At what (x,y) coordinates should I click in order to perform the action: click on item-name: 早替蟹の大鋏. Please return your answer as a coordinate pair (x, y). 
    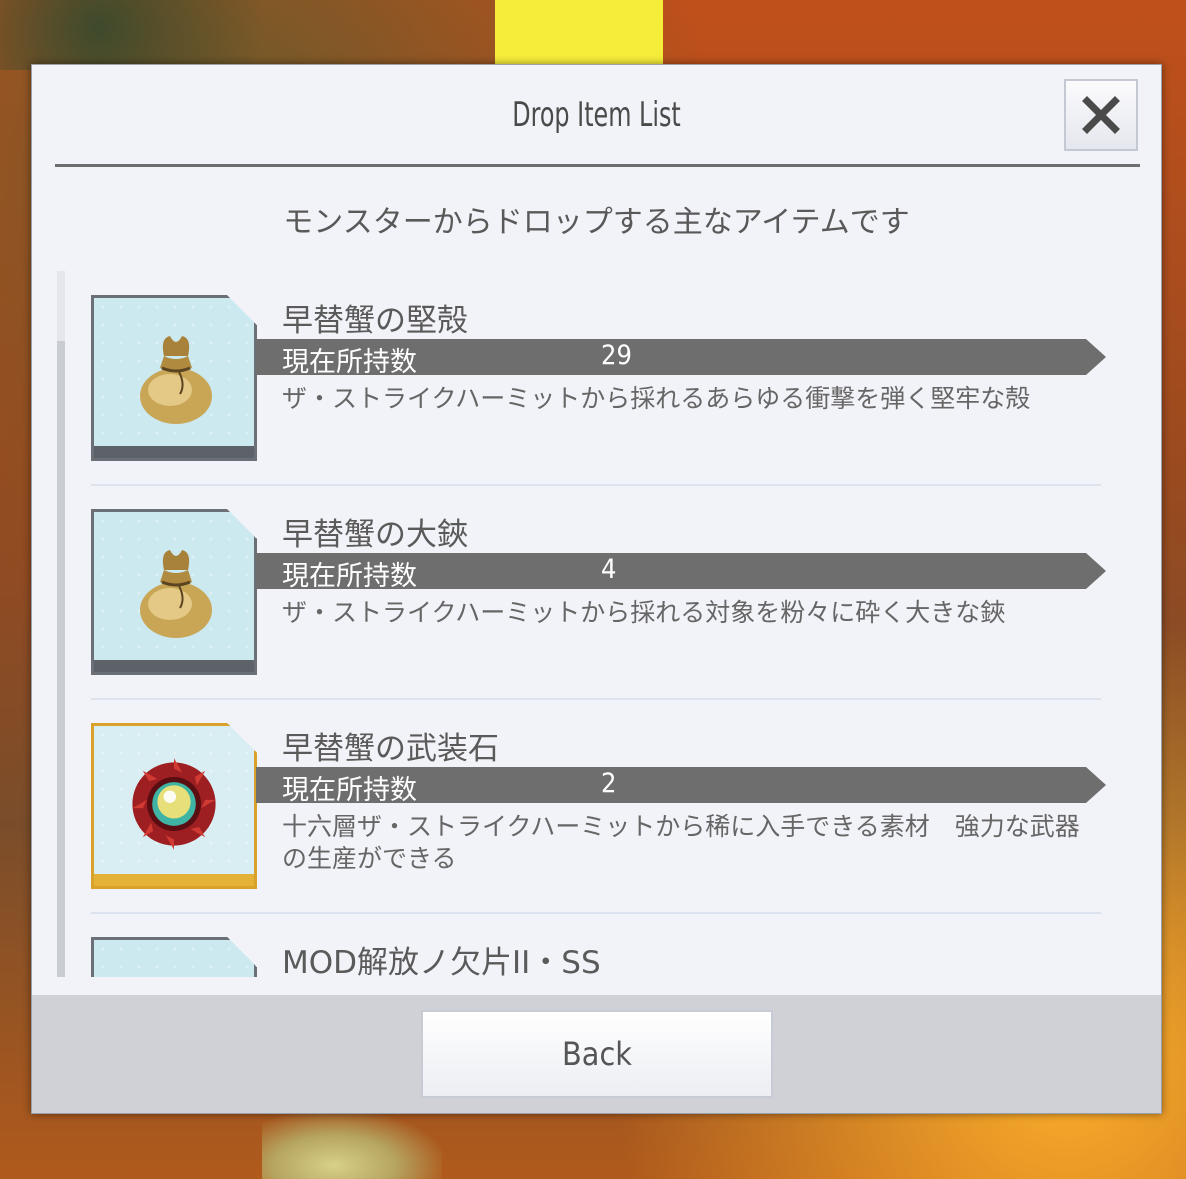
    Looking at the image, I should click on (375, 535).